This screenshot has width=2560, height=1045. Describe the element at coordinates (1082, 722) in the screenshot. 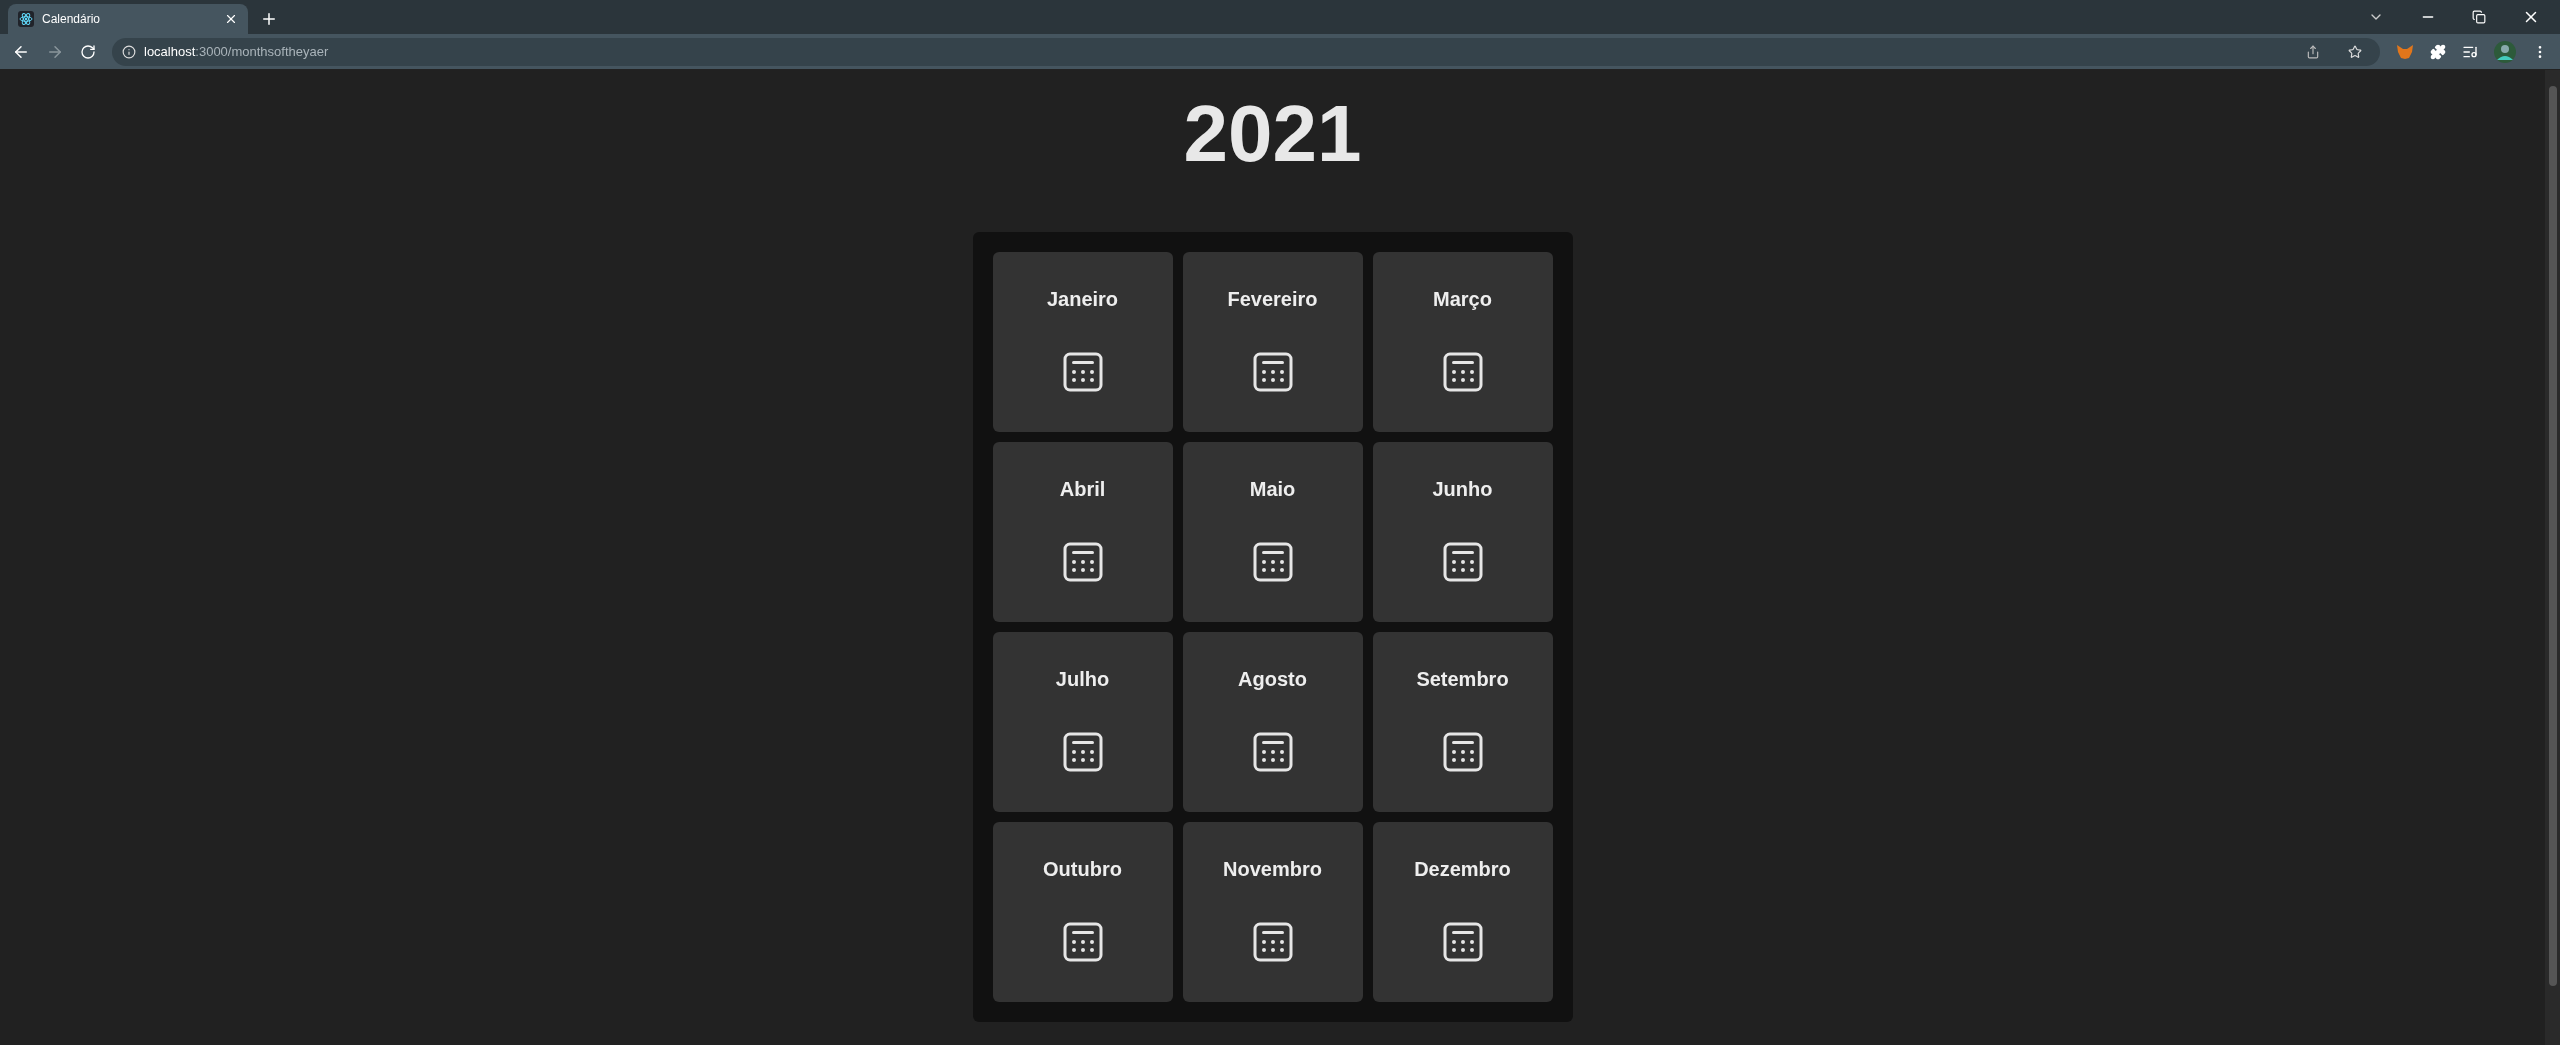

I see `month-card: Julho` at that location.